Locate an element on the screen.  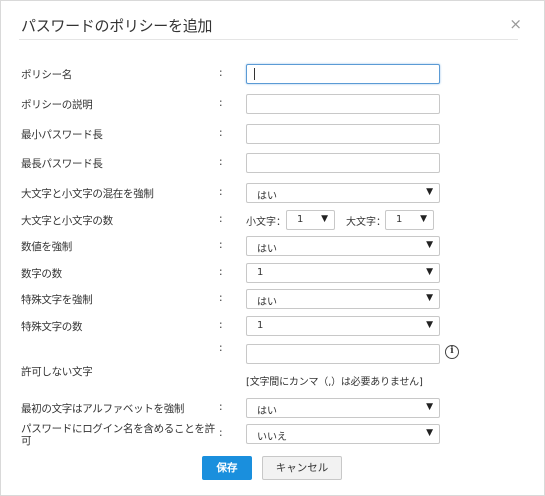
policy-description-label: ポリシーの説明 is located at coordinates (57, 105).